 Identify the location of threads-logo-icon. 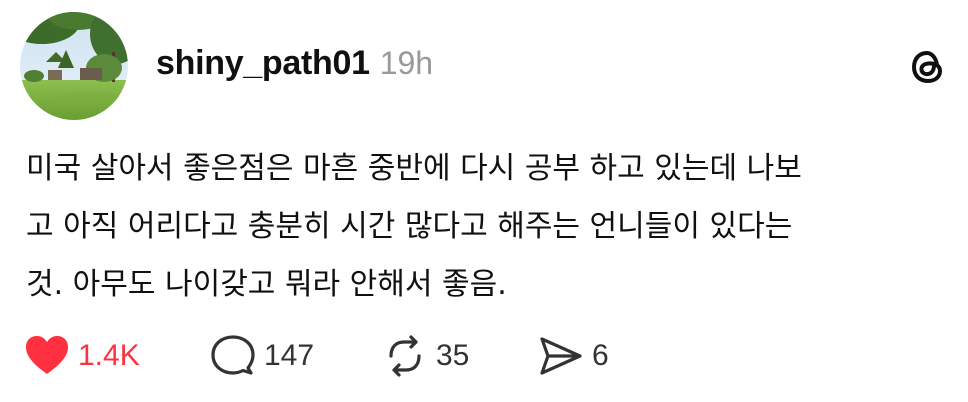
(928, 67).